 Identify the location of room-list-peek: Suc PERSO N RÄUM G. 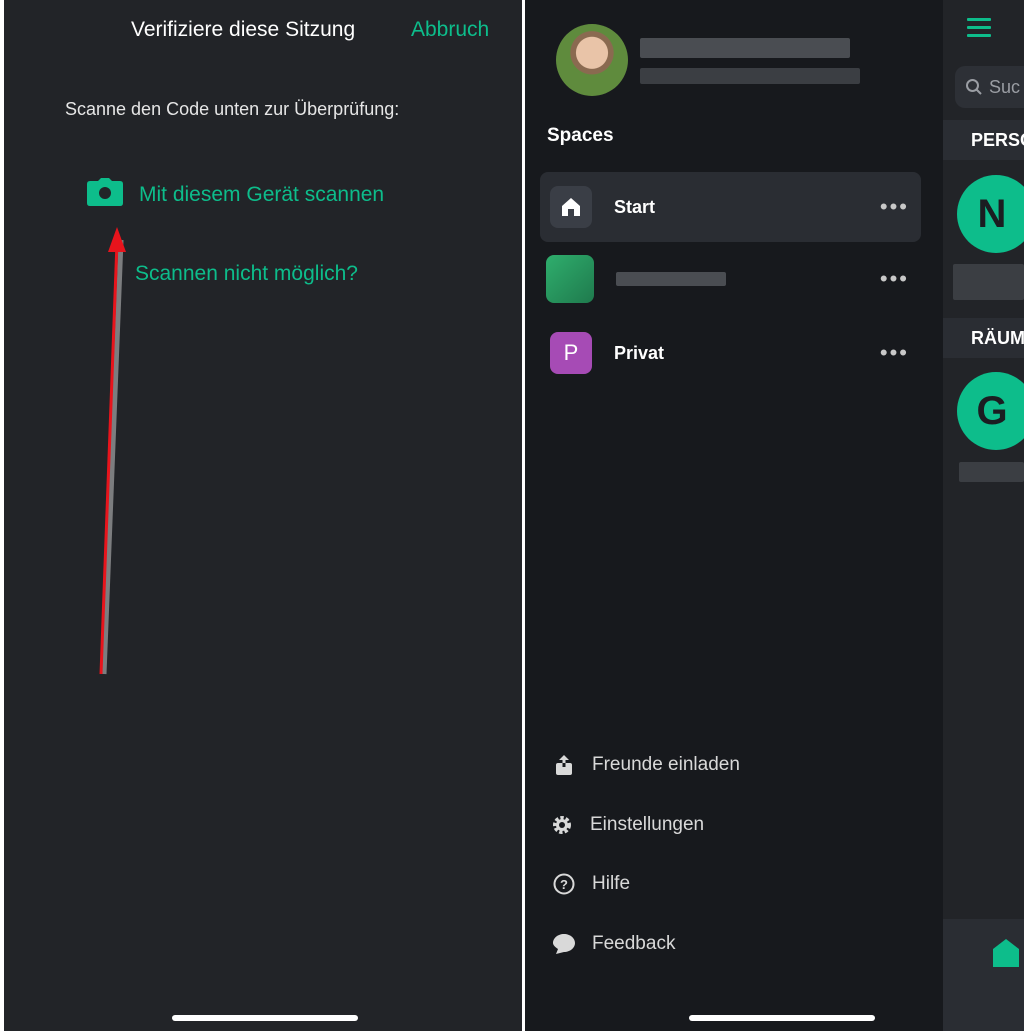
(983, 515).